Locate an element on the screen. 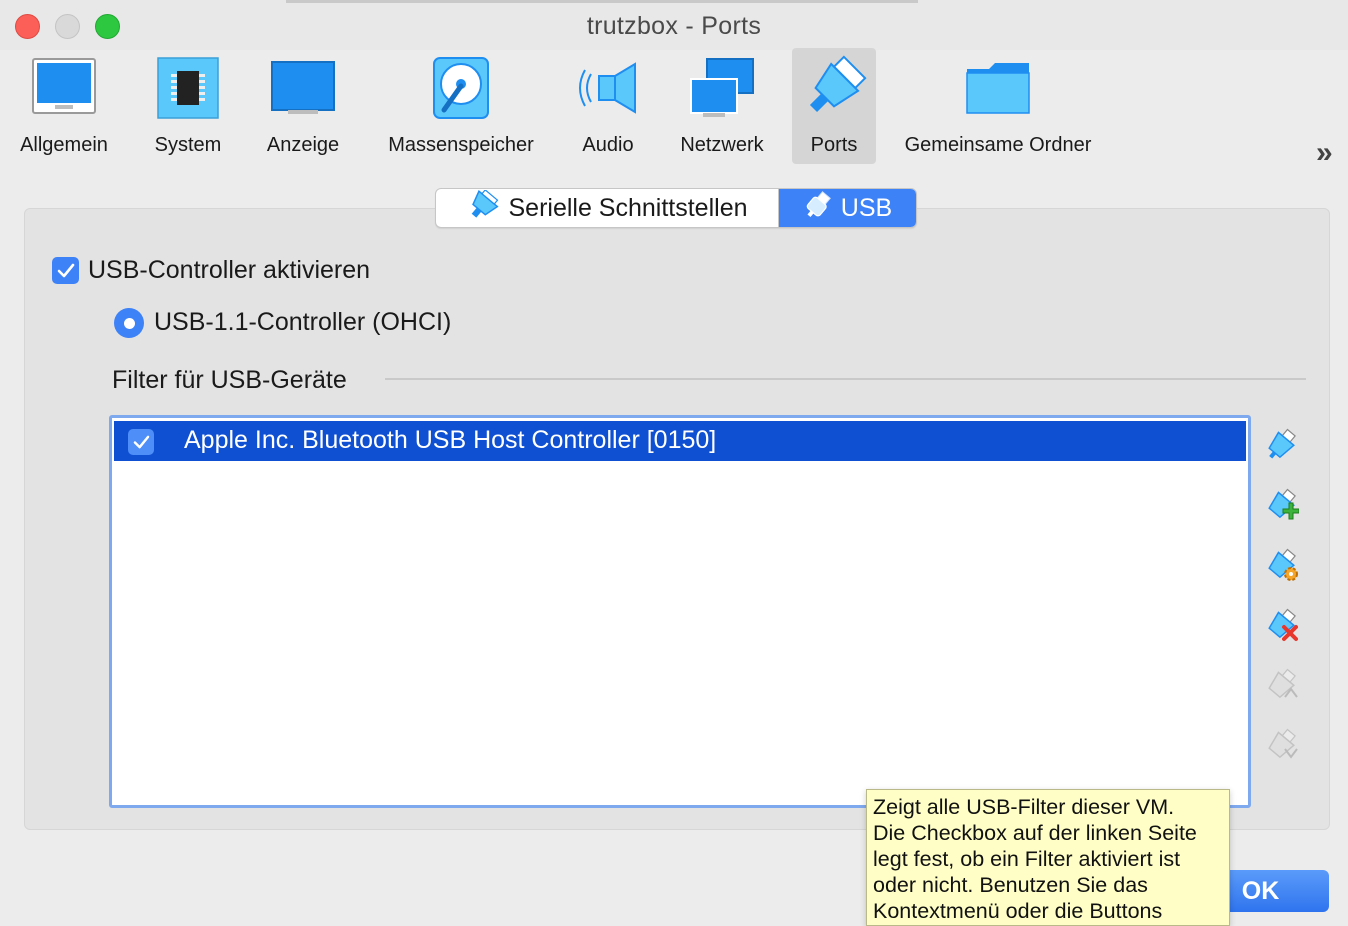 Image resolution: width=1348 pixels, height=926 pixels. general-monitor-icon is located at coordinates (64, 88).